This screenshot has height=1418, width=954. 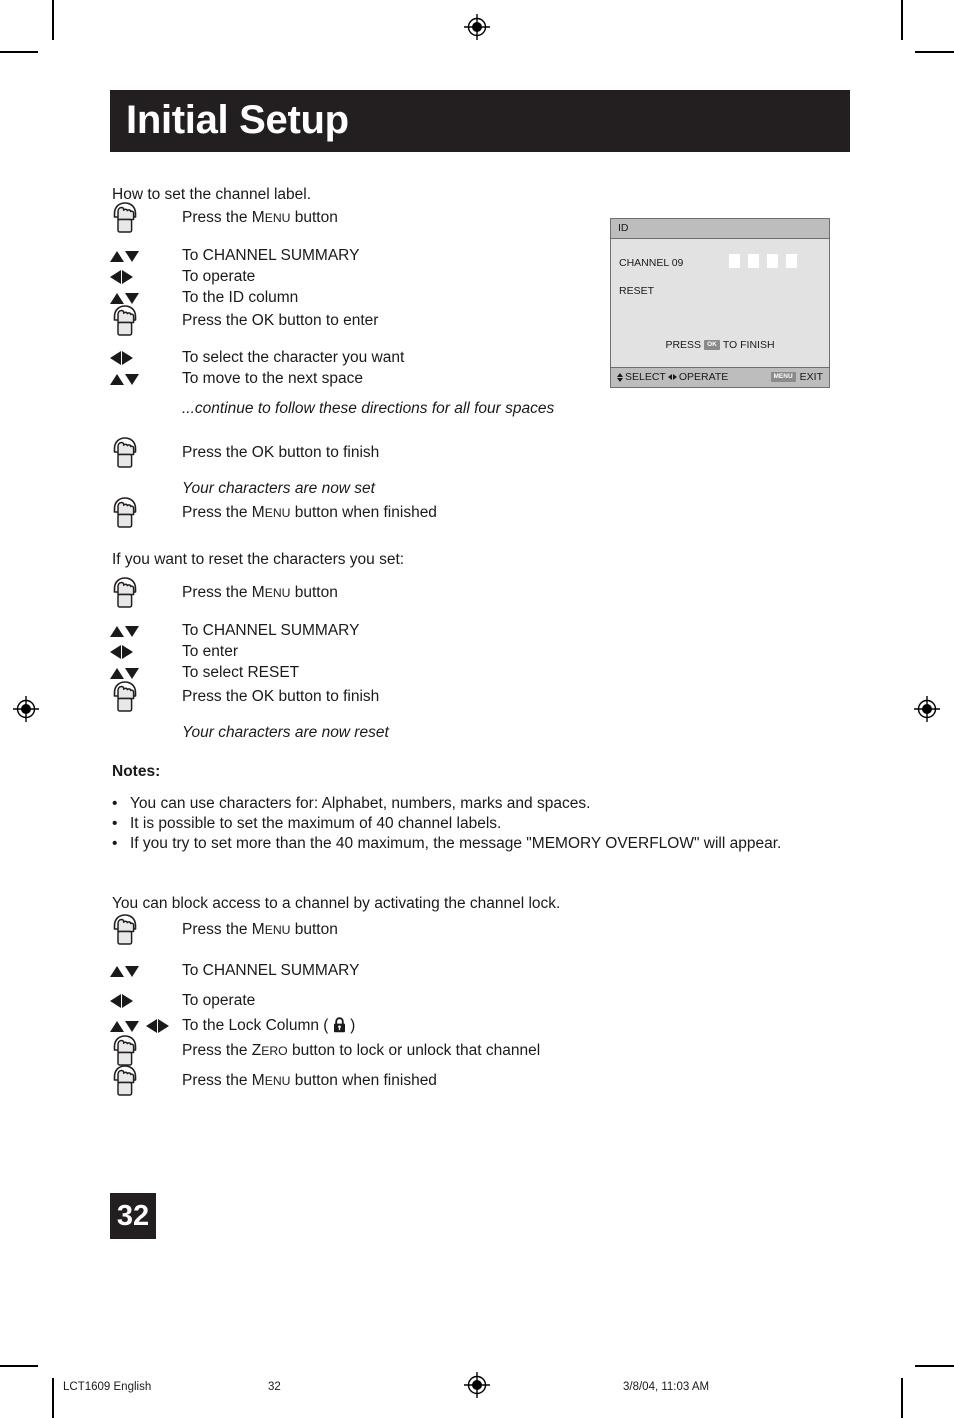 I want to click on page-title-banner: Initial Setup, so click(x=480, y=121).